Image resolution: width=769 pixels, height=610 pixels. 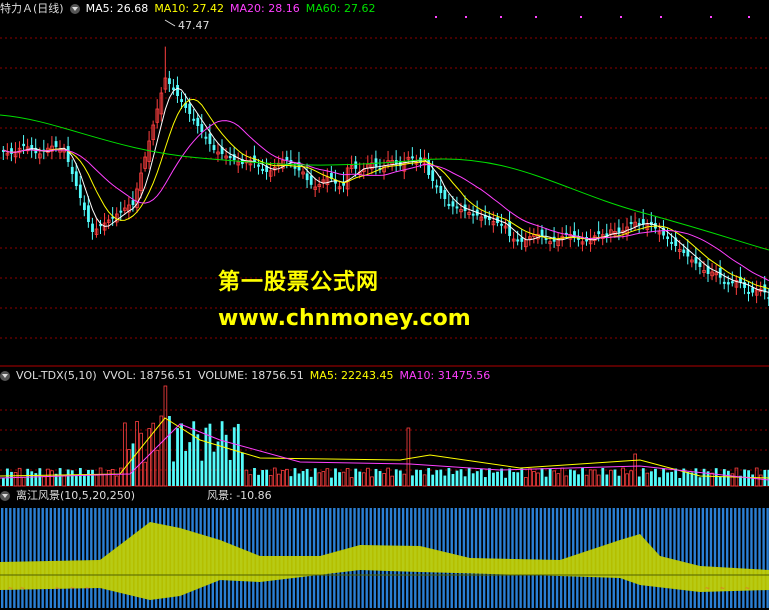 I want to click on volume-indicator-name: VOL-TDX(5,10), so click(x=56, y=376).